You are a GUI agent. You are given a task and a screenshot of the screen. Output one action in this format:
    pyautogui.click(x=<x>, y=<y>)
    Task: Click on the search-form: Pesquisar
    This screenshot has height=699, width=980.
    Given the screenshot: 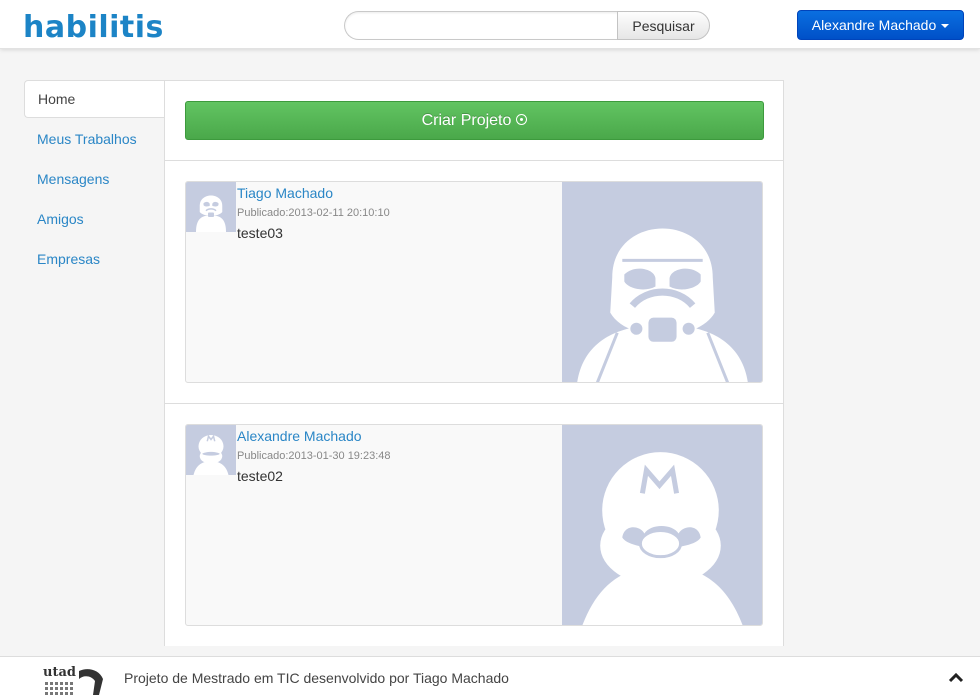 What is the action you would take?
    pyautogui.click(x=527, y=25)
    